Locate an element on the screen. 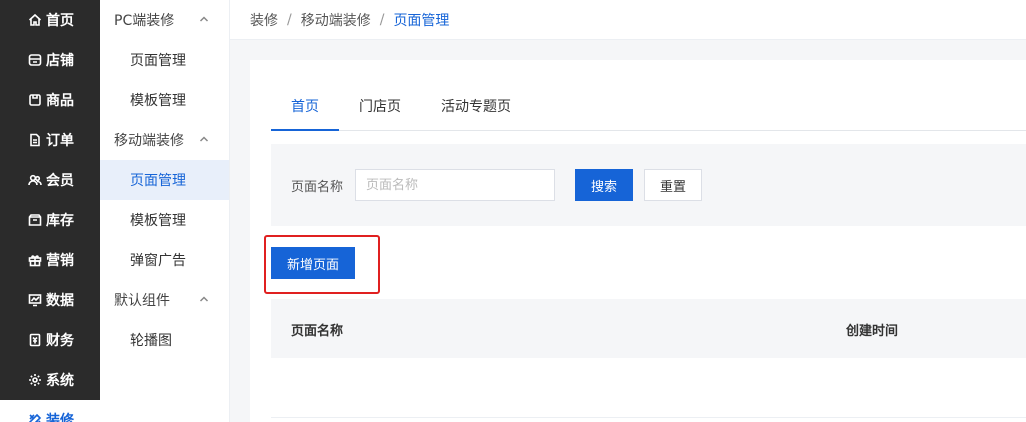  nav-item-label: 商品 is located at coordinates (60, 101).